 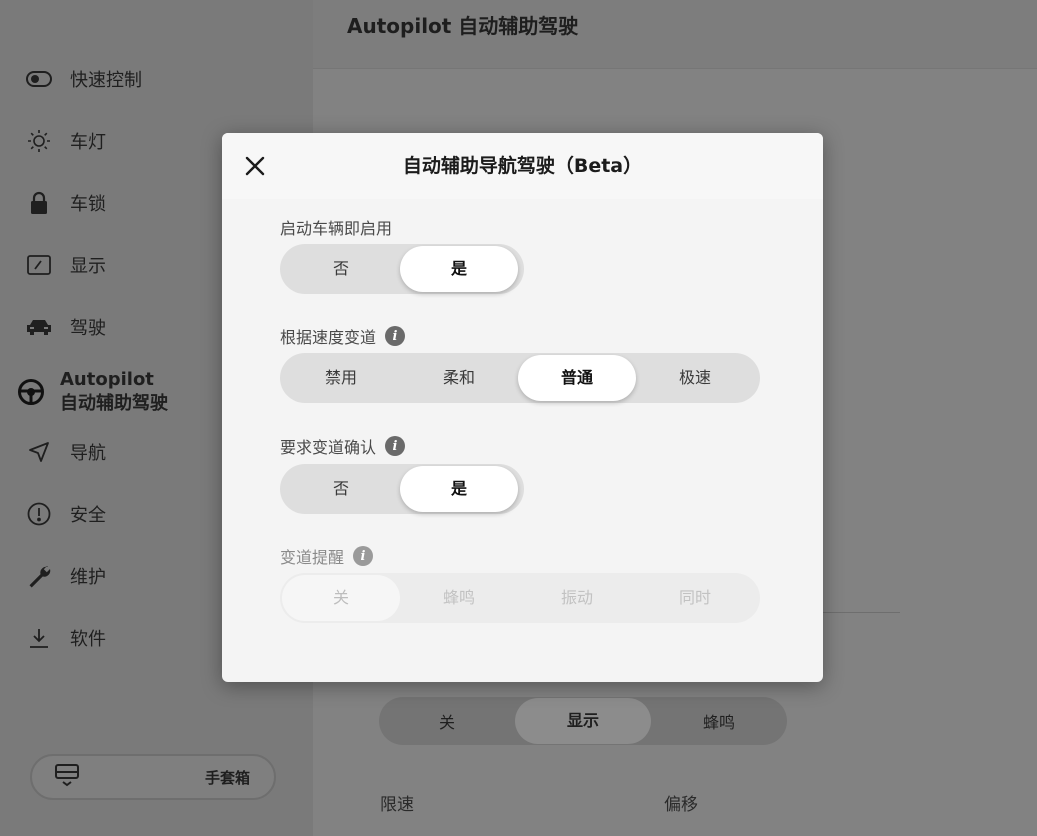 What do you see at coordinates (31, 392) in the screenshot?
I see `steering-wheel-icon` at bounding box center [31, 392].